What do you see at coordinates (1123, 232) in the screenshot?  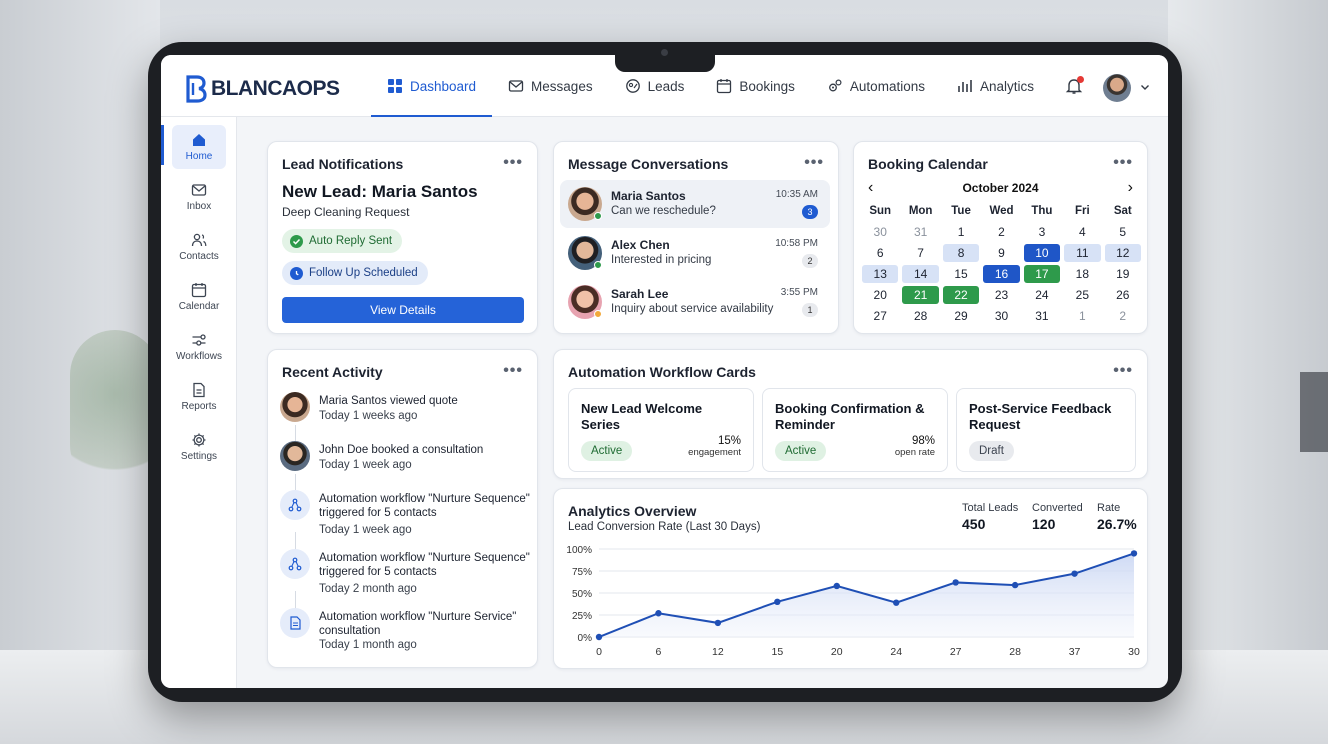 I see `calendar-day: 5` at bounding box center [1123, 232].